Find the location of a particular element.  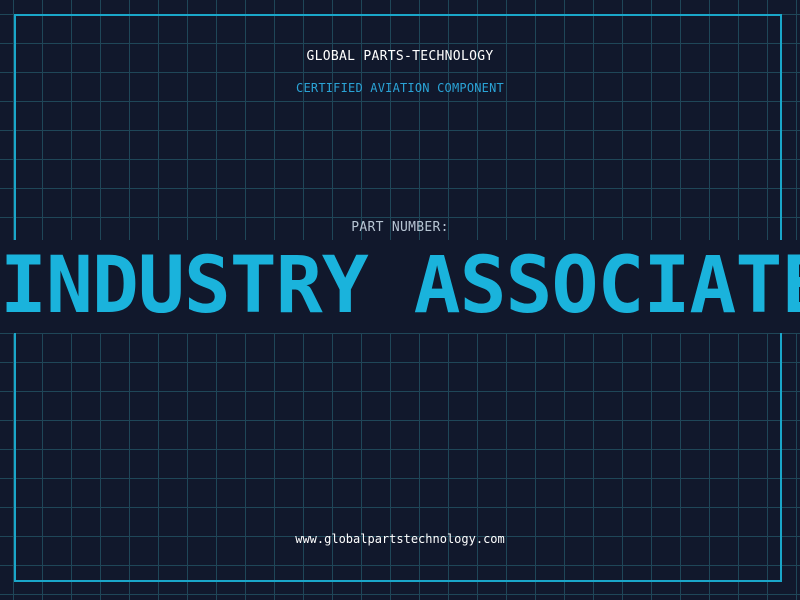

part-number-label: PART NUMBER: is located at coordinates (400, 227).